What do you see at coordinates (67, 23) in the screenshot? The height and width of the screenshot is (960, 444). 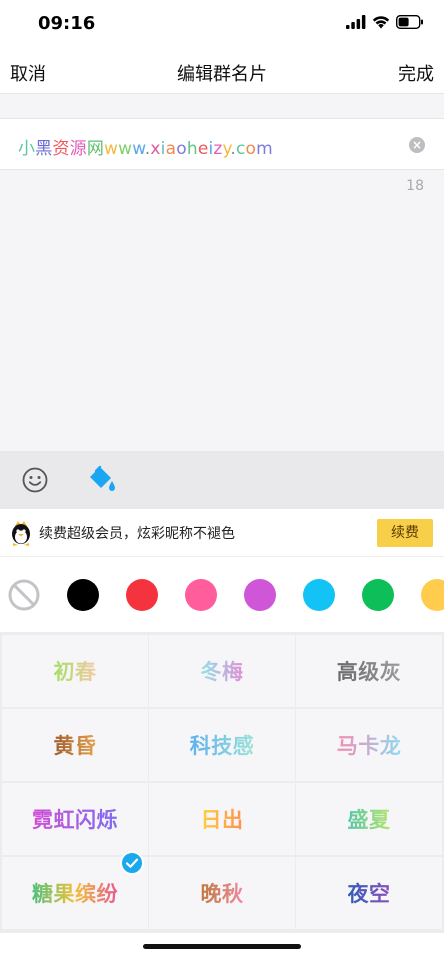 I see `status-time: 09:16` at bounding box center [67, 23].